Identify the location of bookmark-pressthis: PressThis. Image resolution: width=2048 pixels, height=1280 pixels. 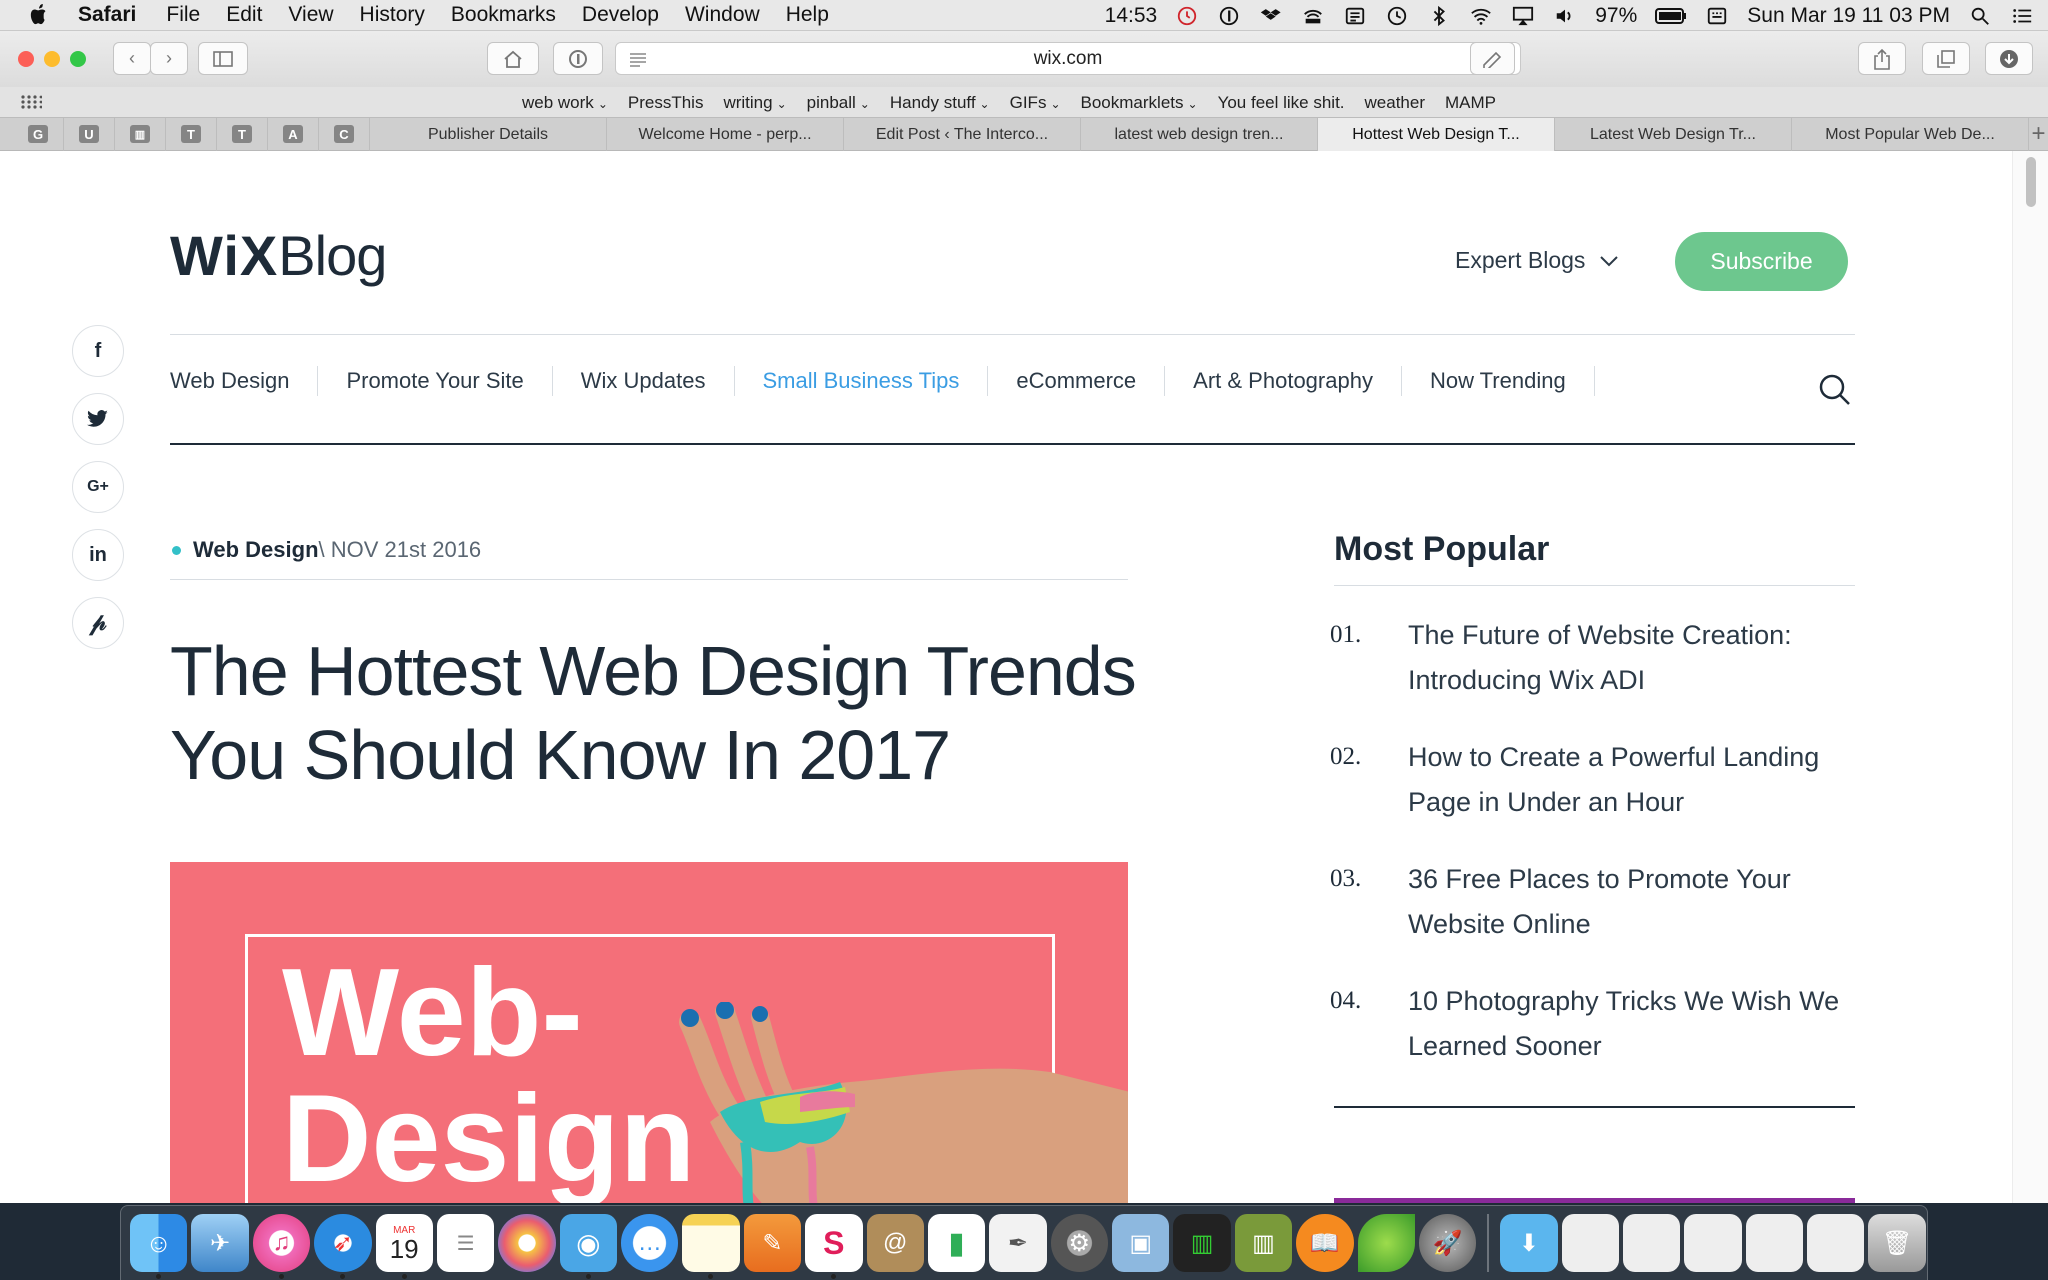
(666, 103).